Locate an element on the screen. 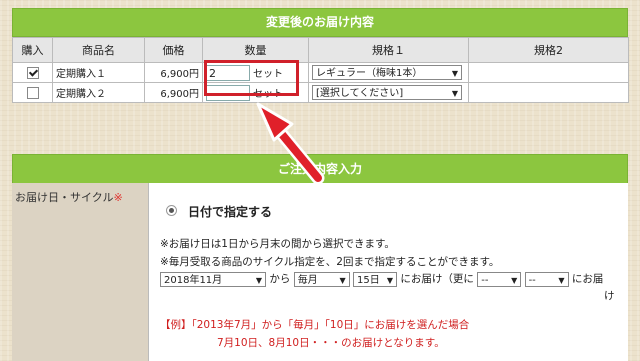  note-delivery-range: ※お届け日は1日から月末の間から選択できます。 is located at coordinates (277, 244).